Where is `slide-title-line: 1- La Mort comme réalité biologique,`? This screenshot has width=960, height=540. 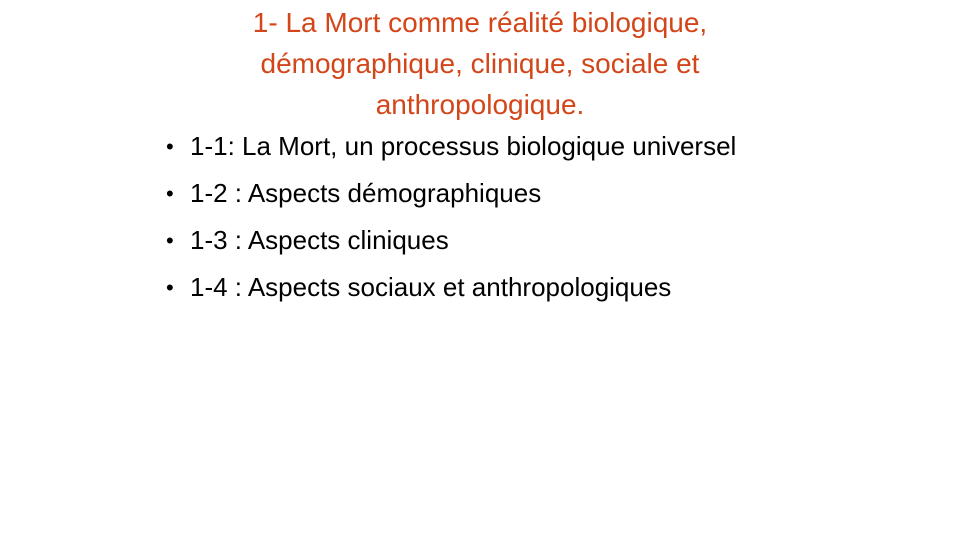 slide-title-line: 1- La Mort comme réalité biologique, is located at coordinates (480, 22).